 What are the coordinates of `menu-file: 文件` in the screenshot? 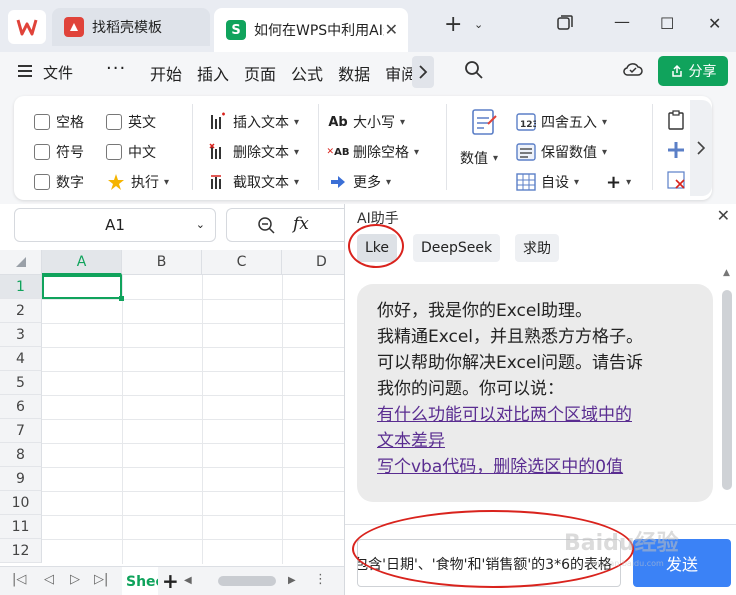 It's located at (58, 72).